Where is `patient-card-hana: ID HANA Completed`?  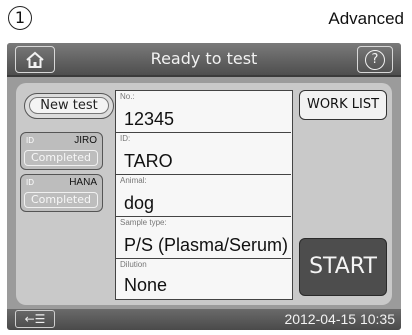
patient-card-hana: ID HANA Completed is located at coordinates (61, 193).